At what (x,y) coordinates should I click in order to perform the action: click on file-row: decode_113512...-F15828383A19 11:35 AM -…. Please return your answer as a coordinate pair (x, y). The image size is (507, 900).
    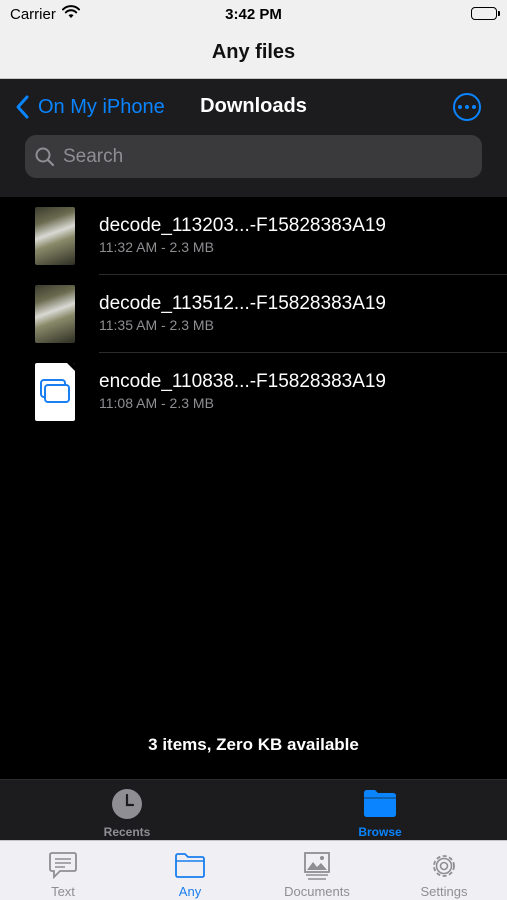
    Looking at the image, I should click on (253, 314).